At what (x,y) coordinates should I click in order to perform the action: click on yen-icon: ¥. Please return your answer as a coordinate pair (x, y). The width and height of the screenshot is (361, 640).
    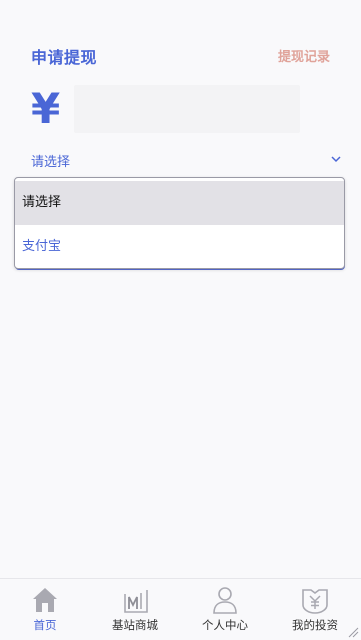
    Looking at the image, I should click on (46, 108).